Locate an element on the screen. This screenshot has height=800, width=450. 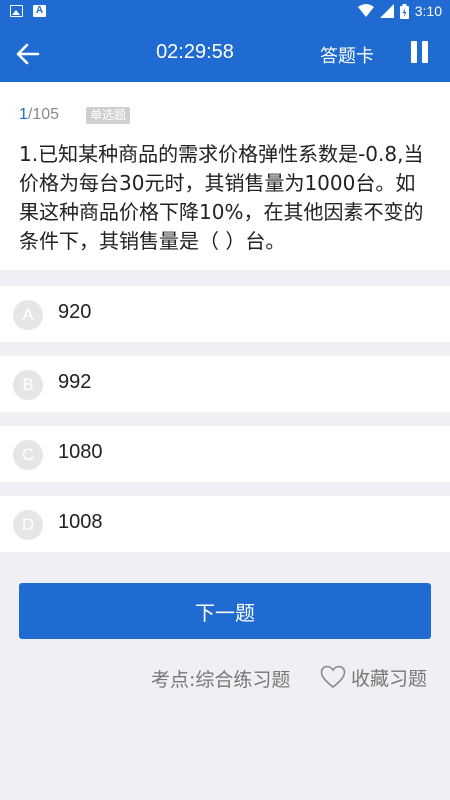
option-value: 1080 is located at coordinates (80, 452).